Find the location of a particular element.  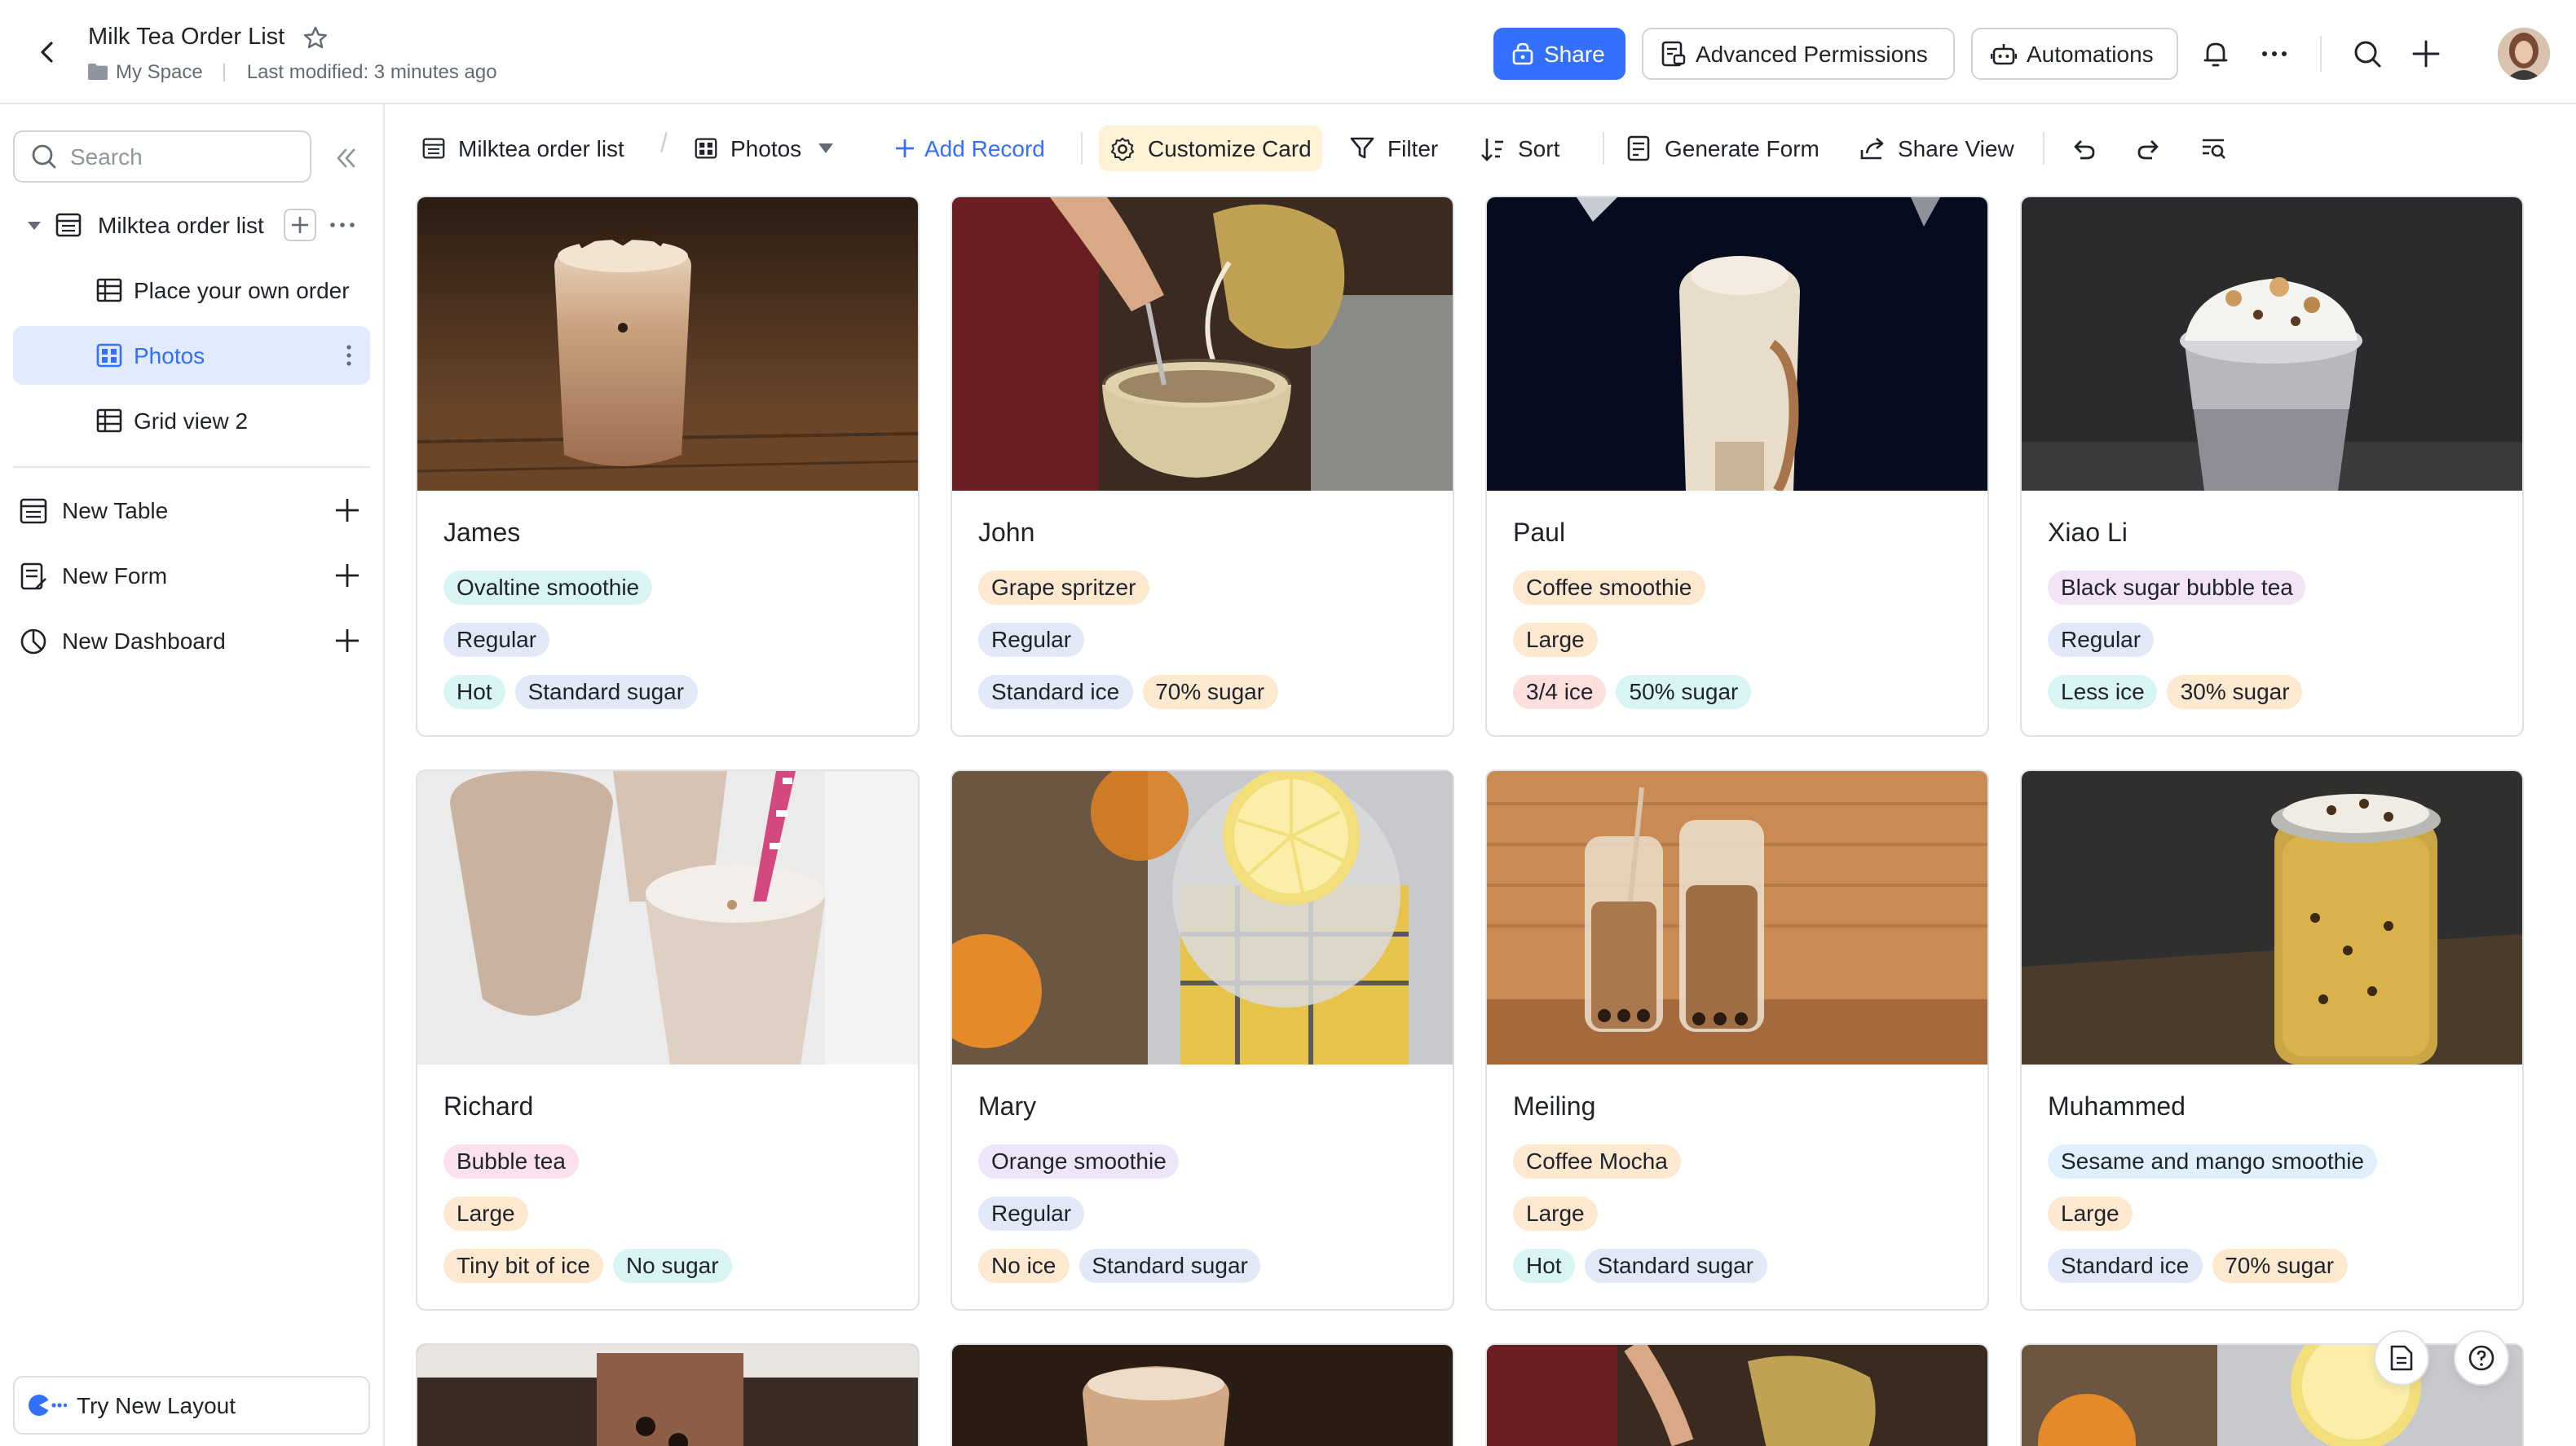

location-label: My Space is located at coordinates (159, 71).